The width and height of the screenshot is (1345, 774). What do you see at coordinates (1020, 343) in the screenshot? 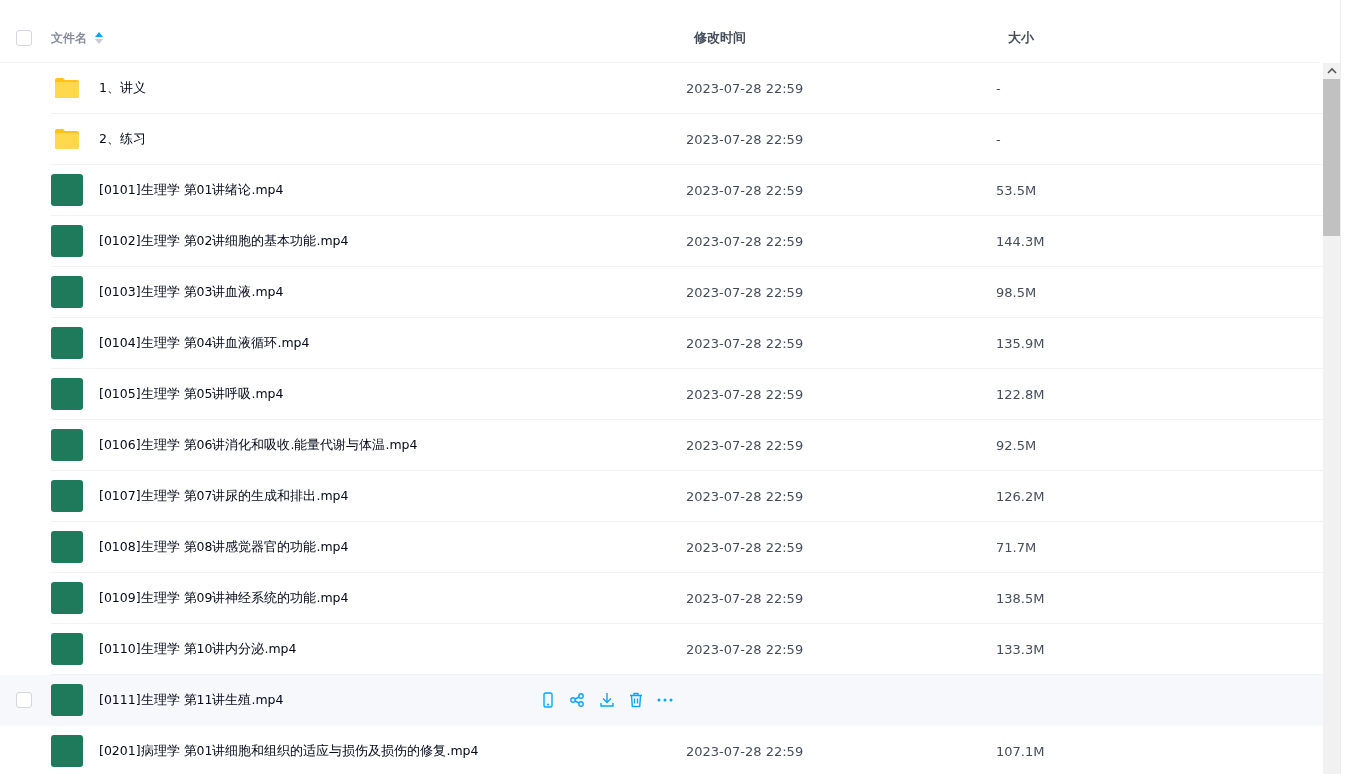
I see `file-size: 135.9M` at bounding box center [1020, 343].